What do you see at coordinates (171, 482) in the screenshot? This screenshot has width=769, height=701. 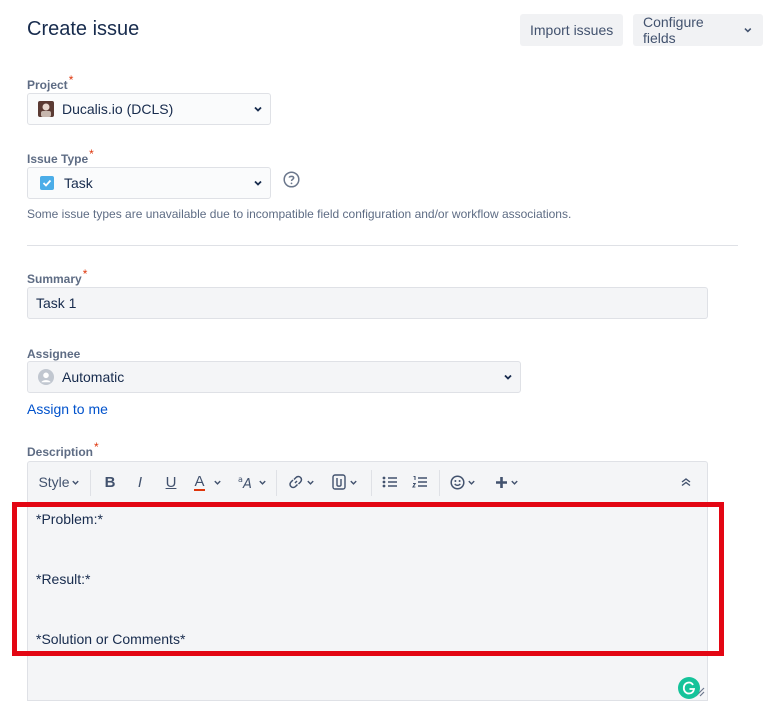 I see `underline-button: U` at bounding box center [171, 482].